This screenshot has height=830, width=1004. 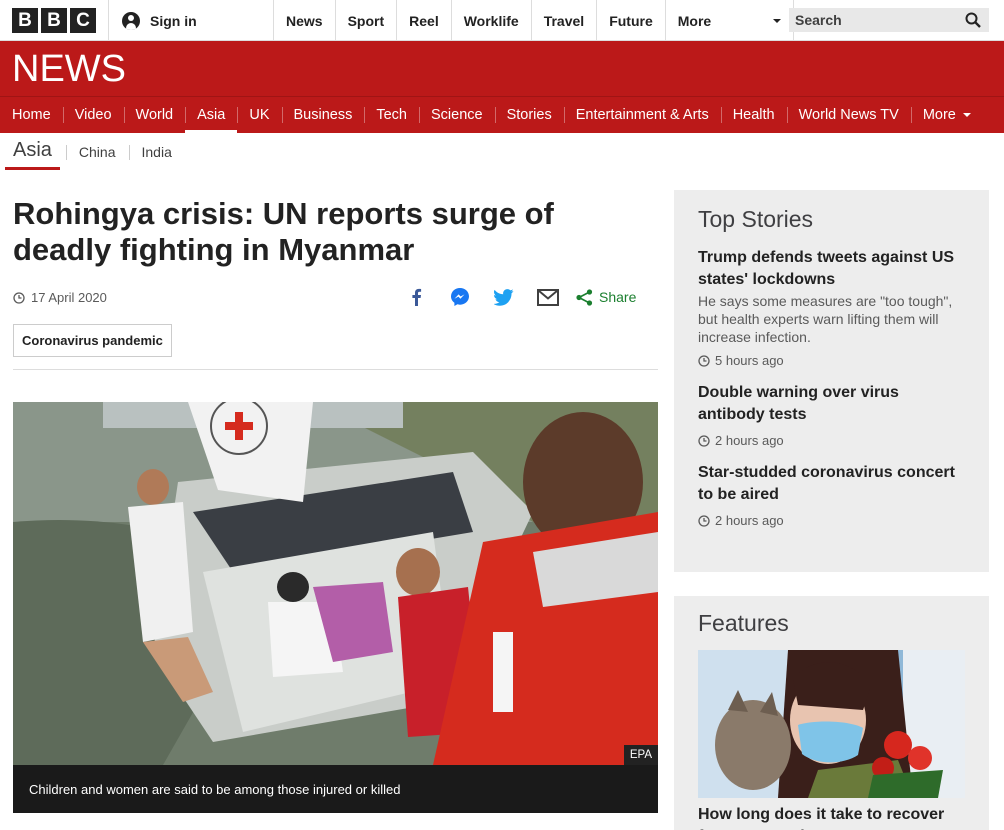 I want to click on sign-in-label: Sign in, so click(x=173, y=20).